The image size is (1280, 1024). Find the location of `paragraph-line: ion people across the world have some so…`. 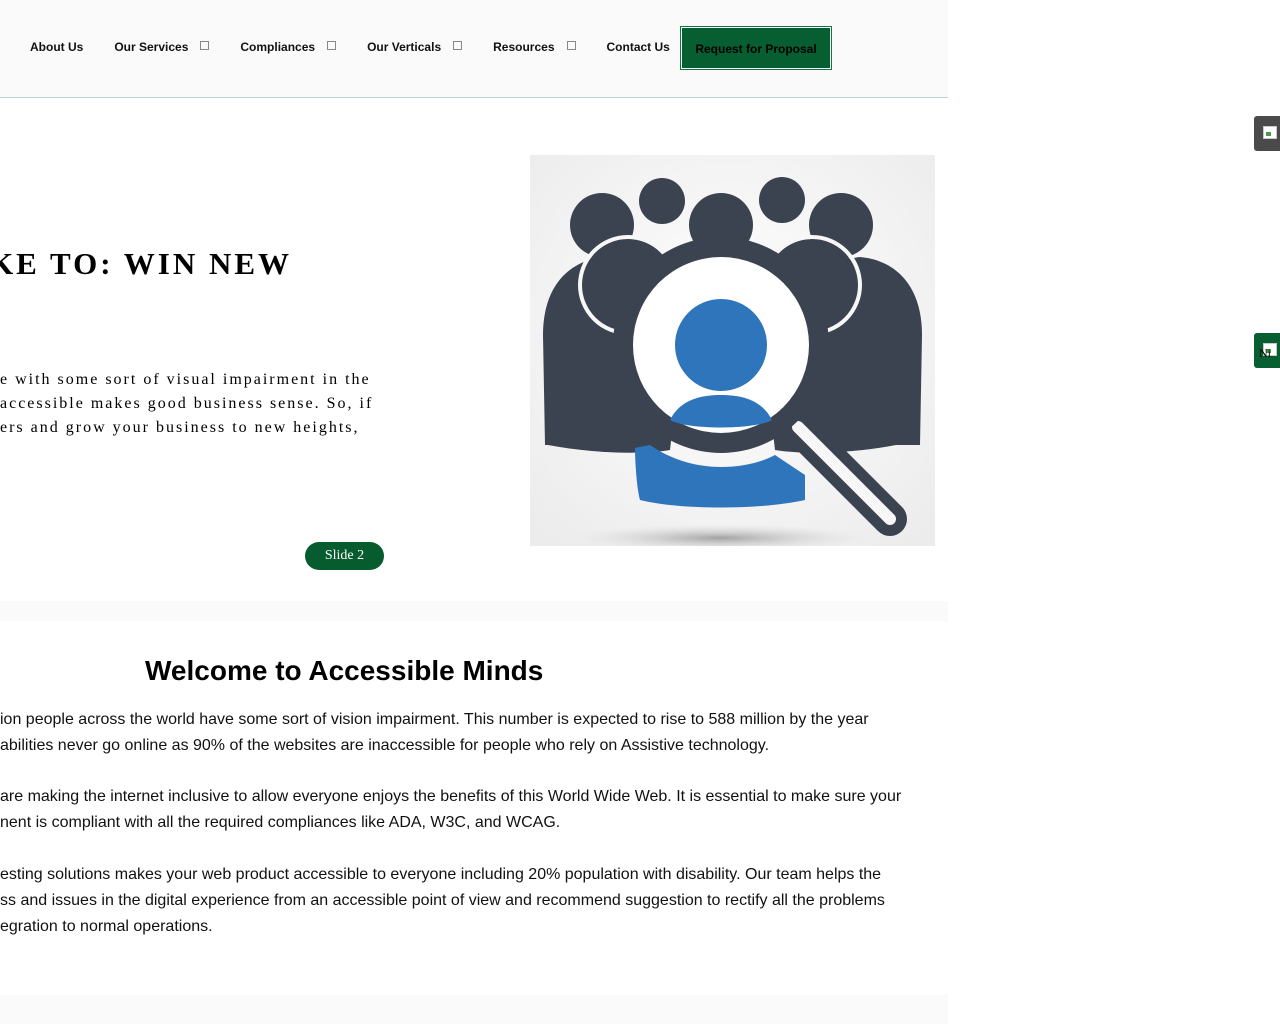

paragraph-line: ion people across the world have some so… is located at coordinates (434, 719).